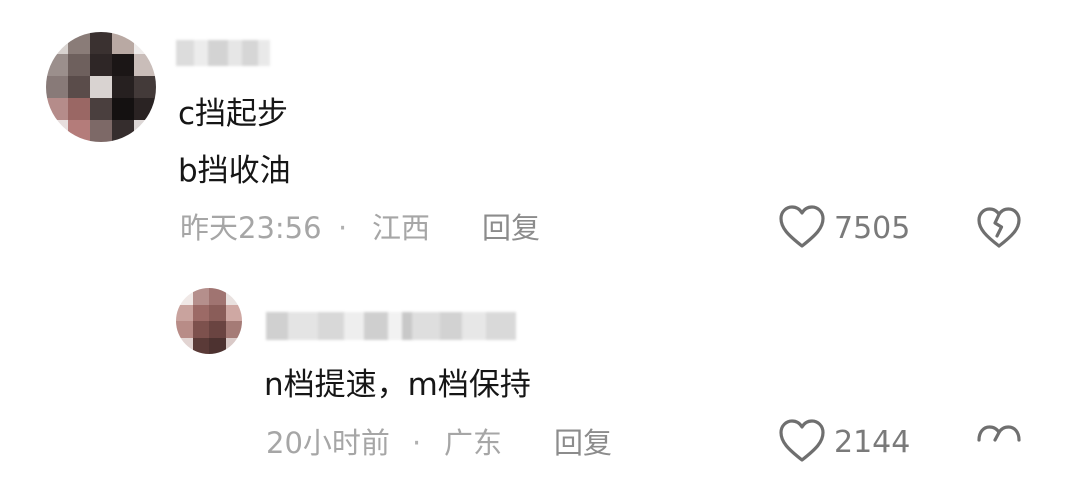 This screenshot has height=496, width=1080. Describe the element at coordinates (511, 228) in the screenshot. I see `reply-button: 回复` at that location.